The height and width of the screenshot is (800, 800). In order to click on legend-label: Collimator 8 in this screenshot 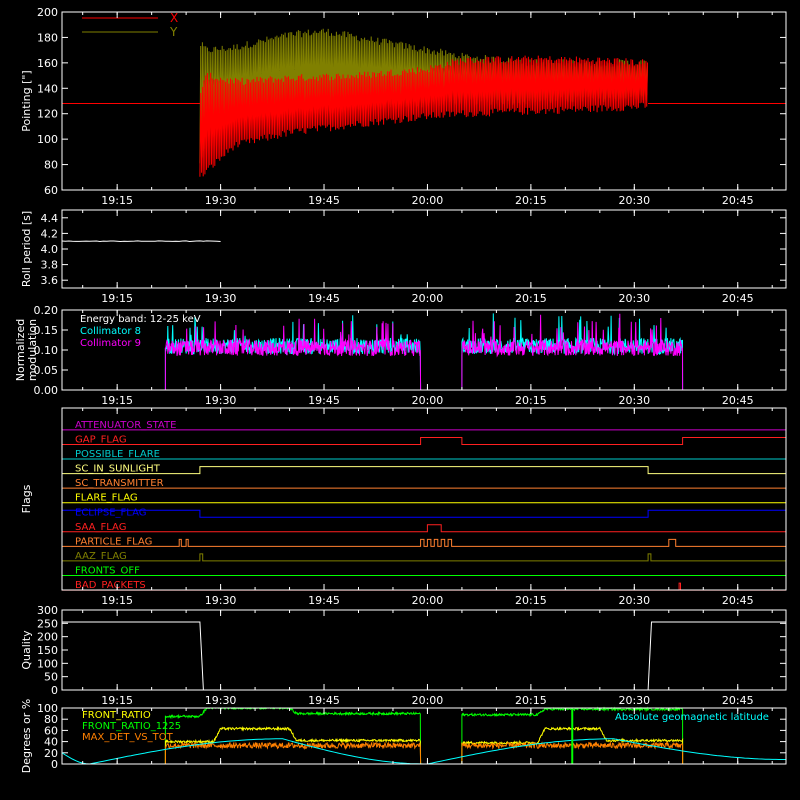, I will do `click(110, 331)`.